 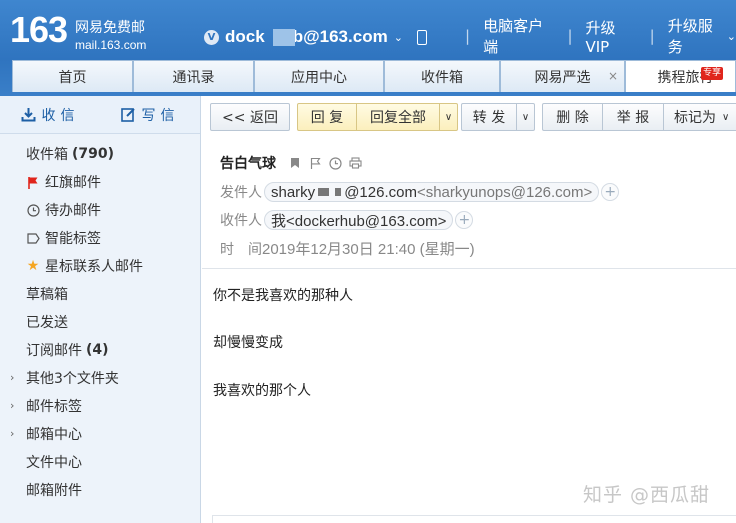 What do you see at coordinates (248, 343) in the screenshot?
I see `body-line: 却慢慢变成` at bounding box center [248, 343].